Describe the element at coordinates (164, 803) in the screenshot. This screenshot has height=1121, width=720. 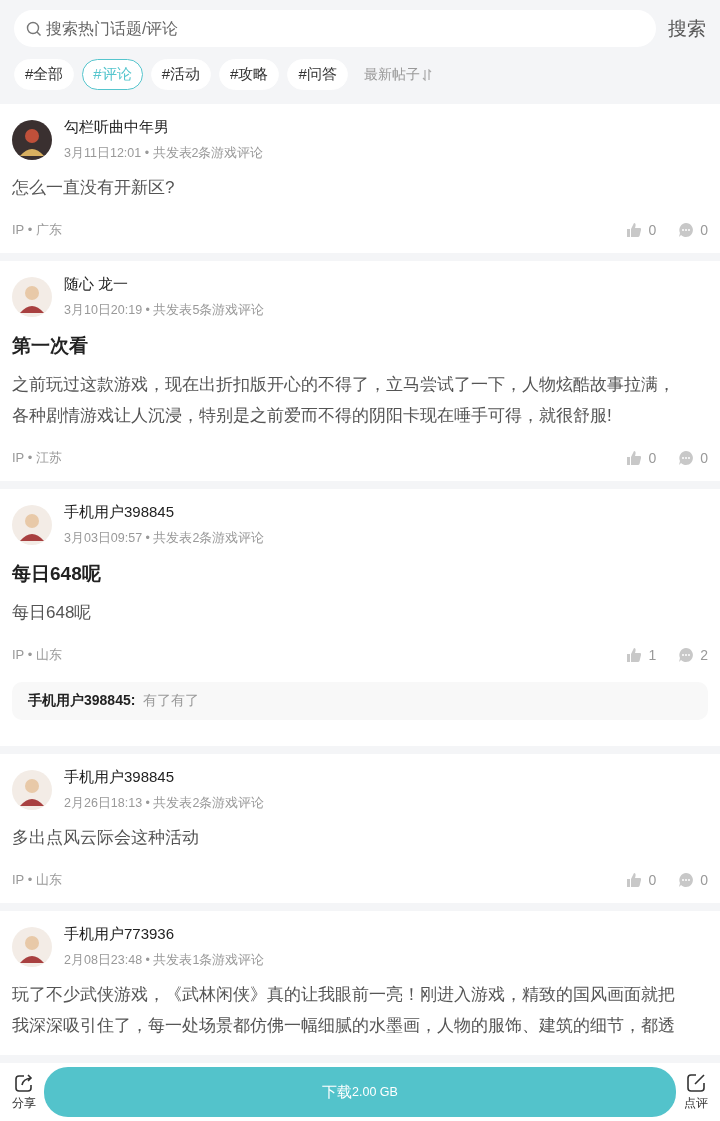
I see `post-meta: 2月26日18:13 • 共发表2条游戏评论` at that location.